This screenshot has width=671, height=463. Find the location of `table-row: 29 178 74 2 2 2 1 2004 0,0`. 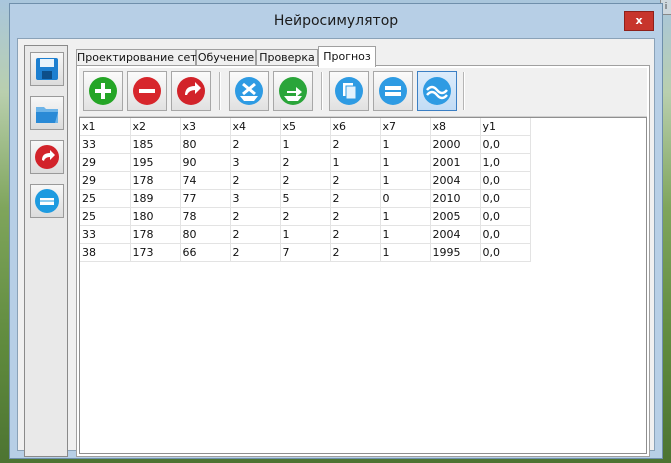

table-row: 29 178 74 2 2 2 1 2004 0,0 is located at coordinates (305, 180).